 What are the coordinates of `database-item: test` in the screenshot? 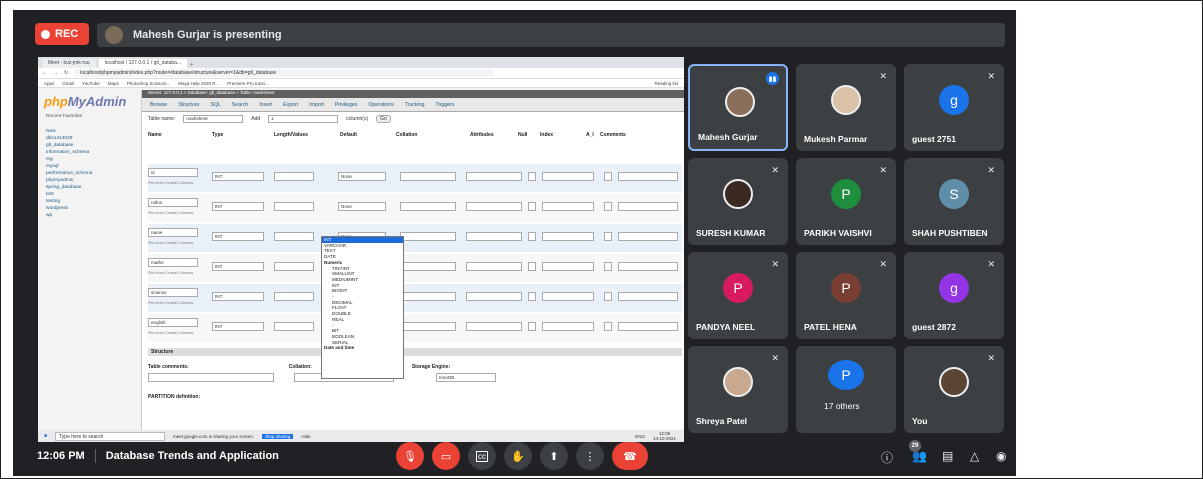 It's located at (89, 194).